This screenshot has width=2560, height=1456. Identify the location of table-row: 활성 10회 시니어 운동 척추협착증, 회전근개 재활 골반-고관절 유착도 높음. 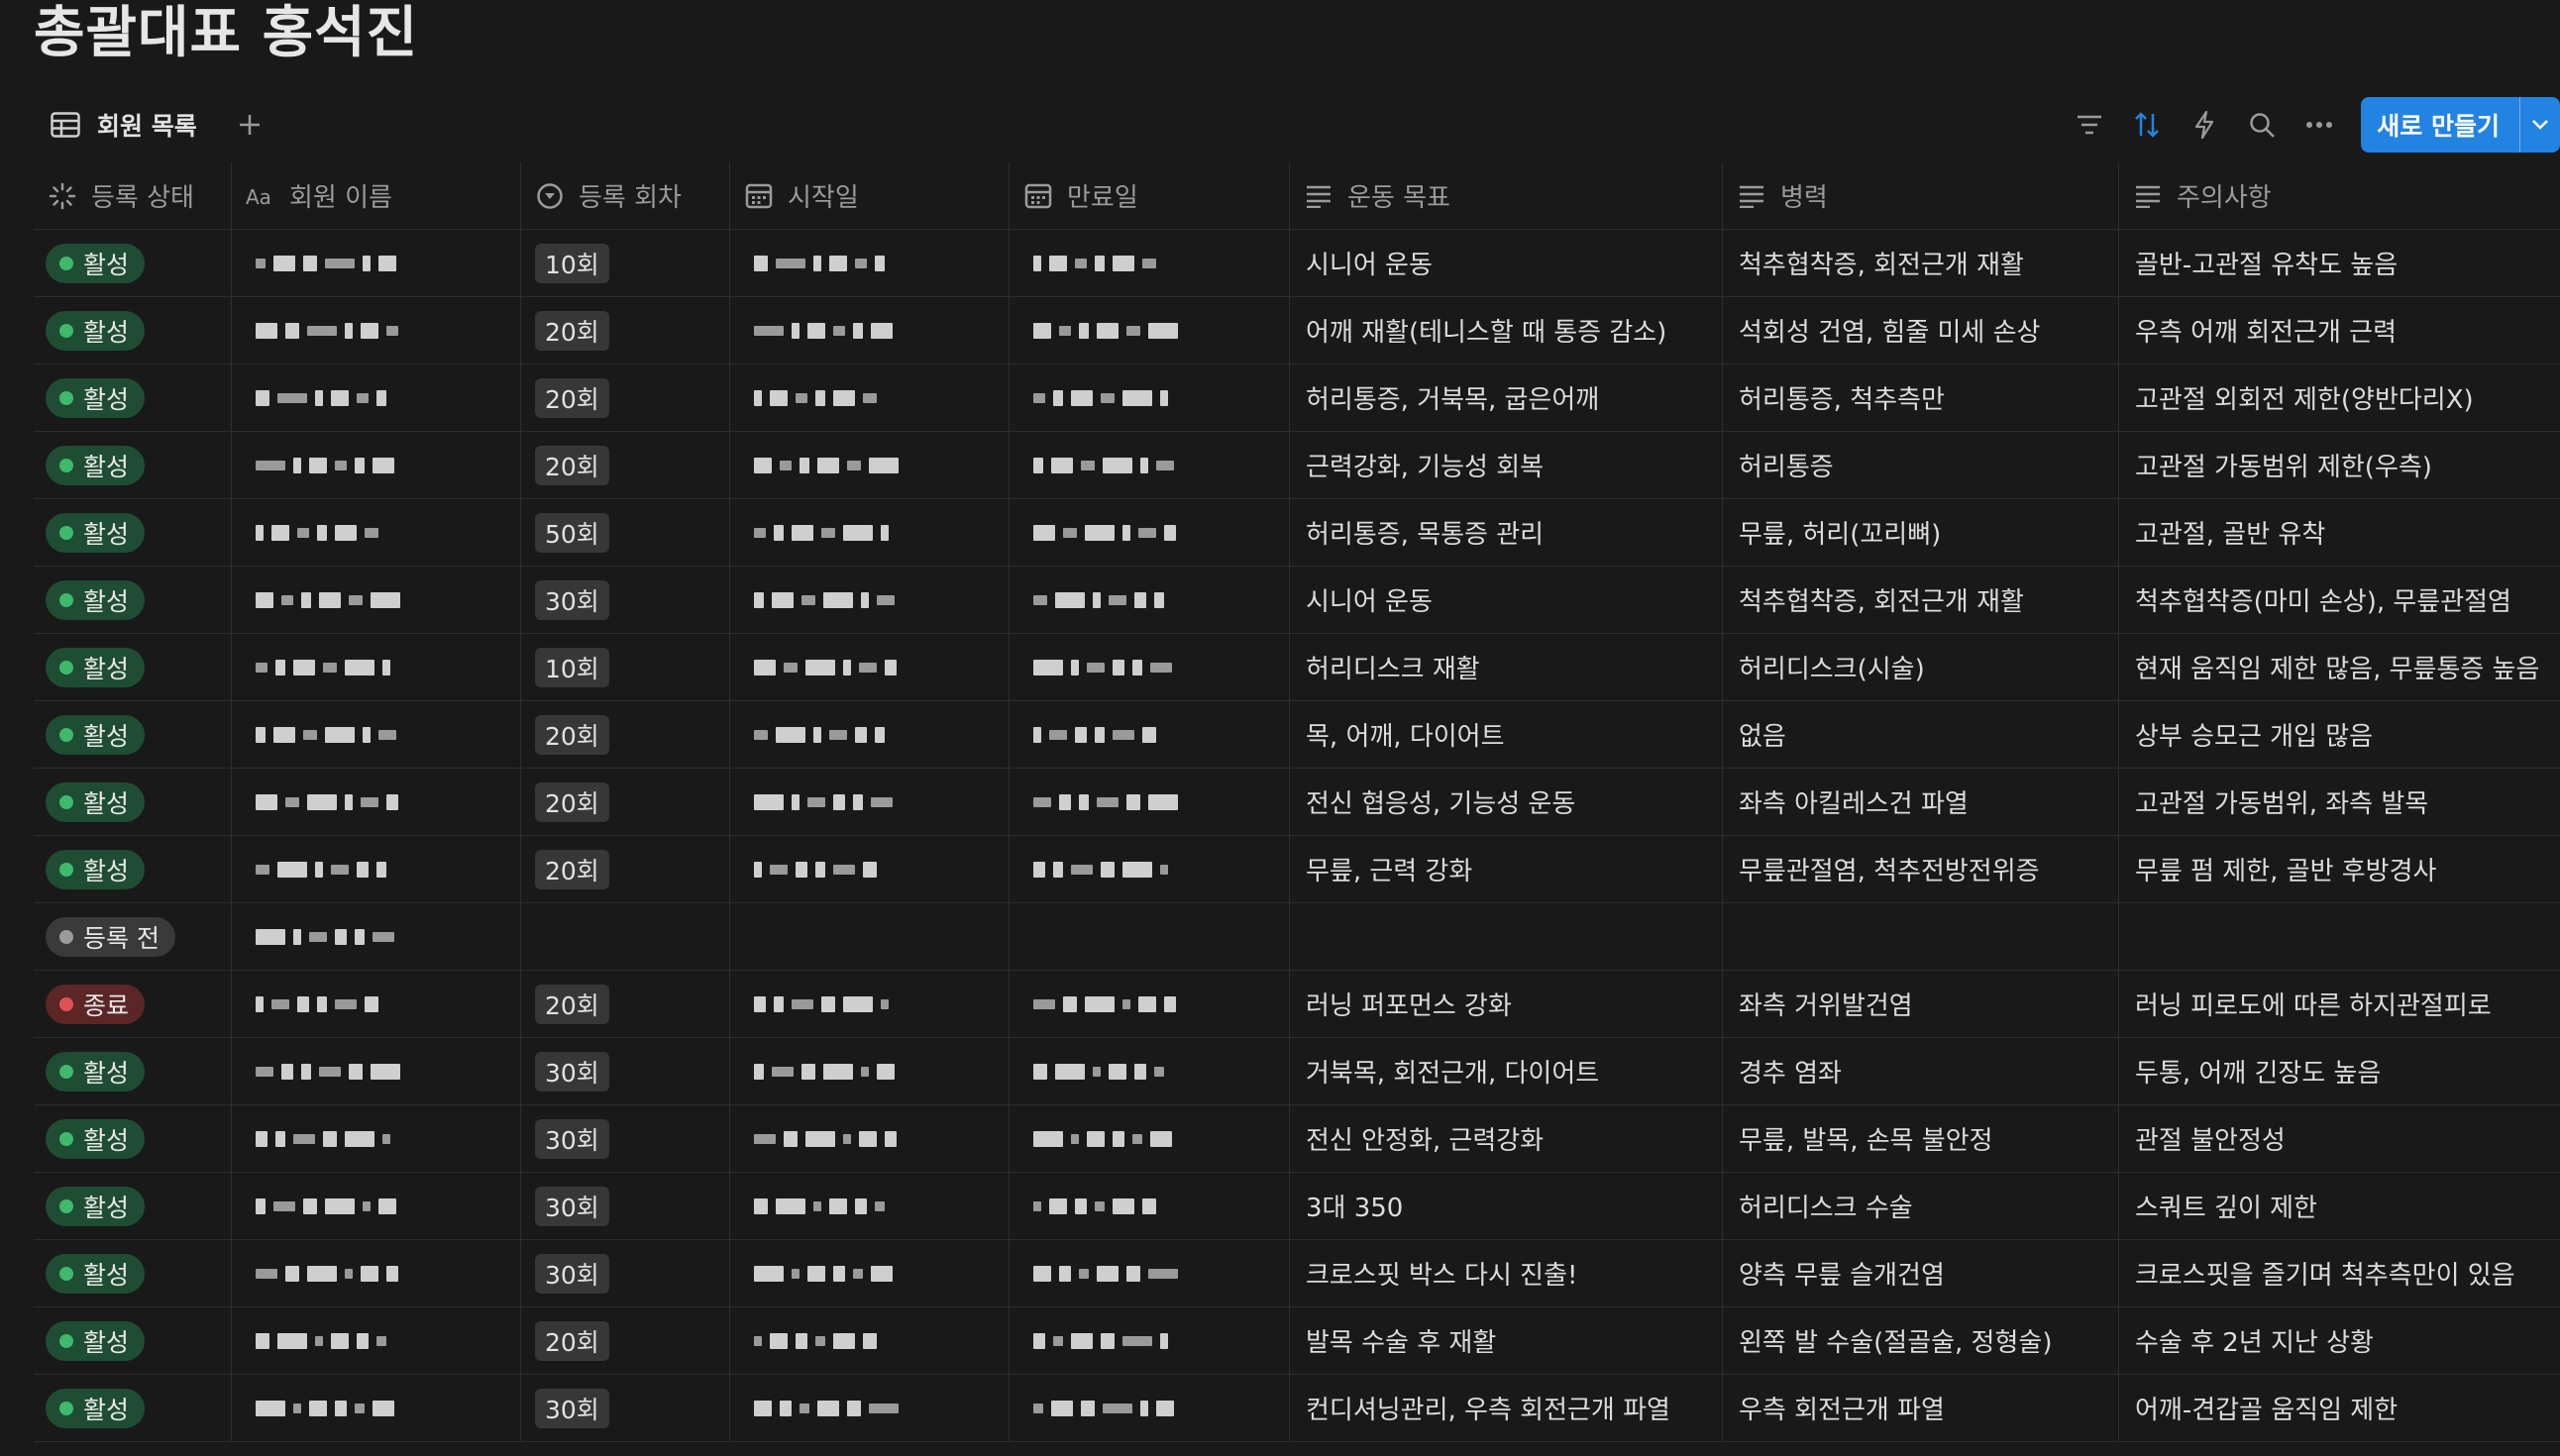
(1280, 263).